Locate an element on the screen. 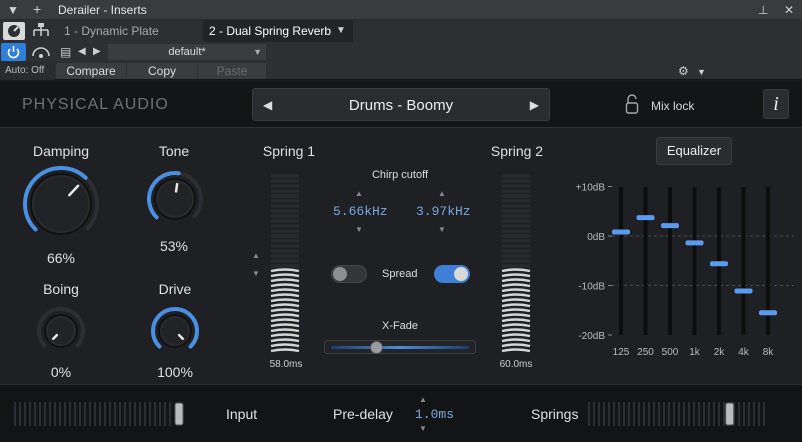 Image resolution: width=802 pixels, height=442 pixels. spring2-coil is located at coordinates (516, 264).